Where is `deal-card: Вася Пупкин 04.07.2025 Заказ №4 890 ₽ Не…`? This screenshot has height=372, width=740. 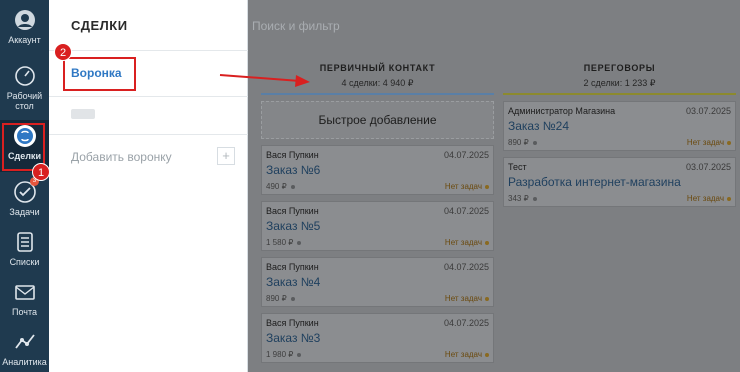
deal-card: Вася Пупкин 04.07.2025 Заказ №4 890 ₽ Не… is located at coordinates (377, 282).